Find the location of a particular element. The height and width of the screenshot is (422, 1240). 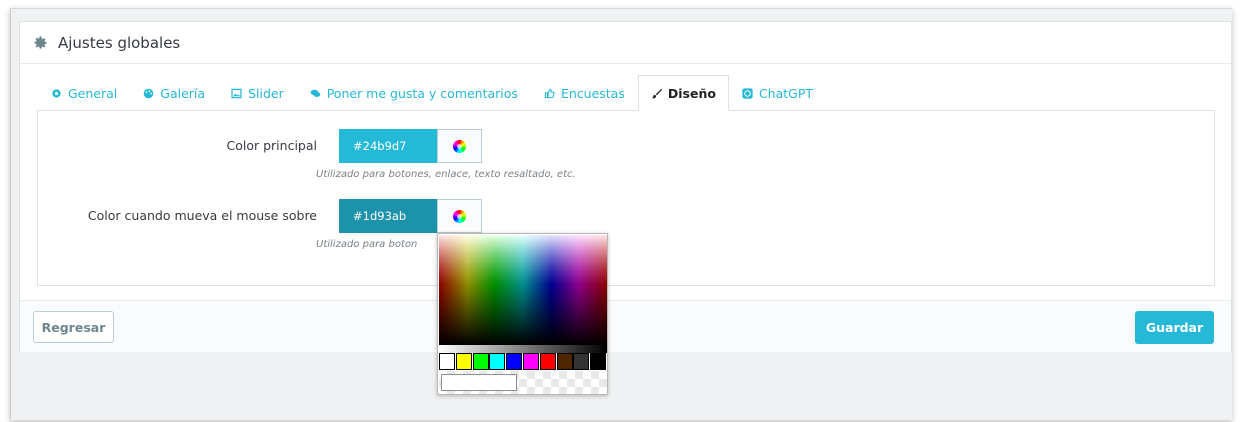

panel-title: Ajustes globales is located at coordinates (119, 42).